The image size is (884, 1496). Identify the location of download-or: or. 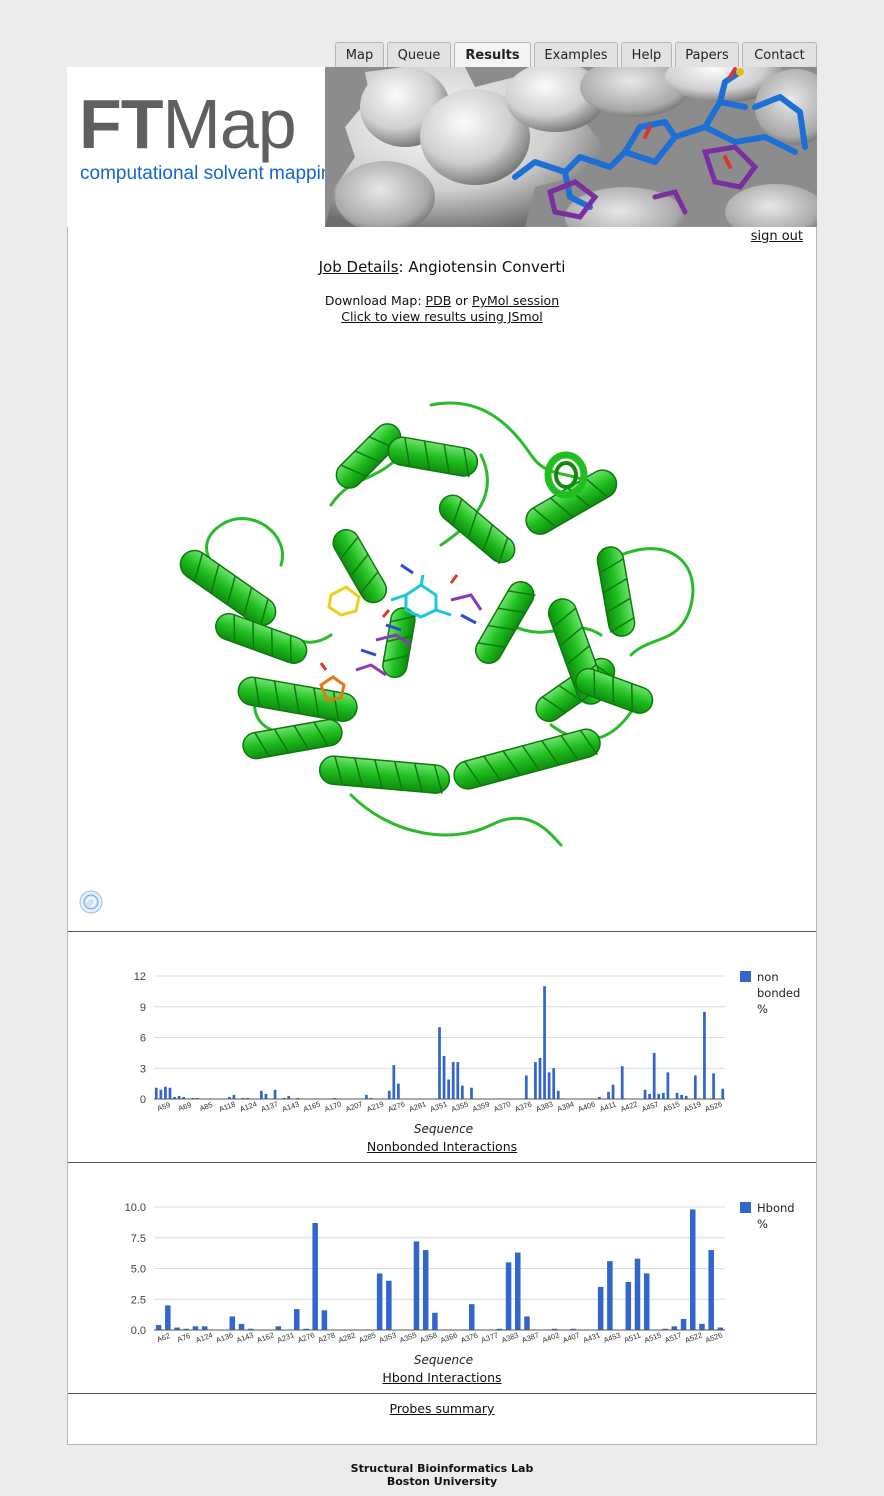
(462, 300).